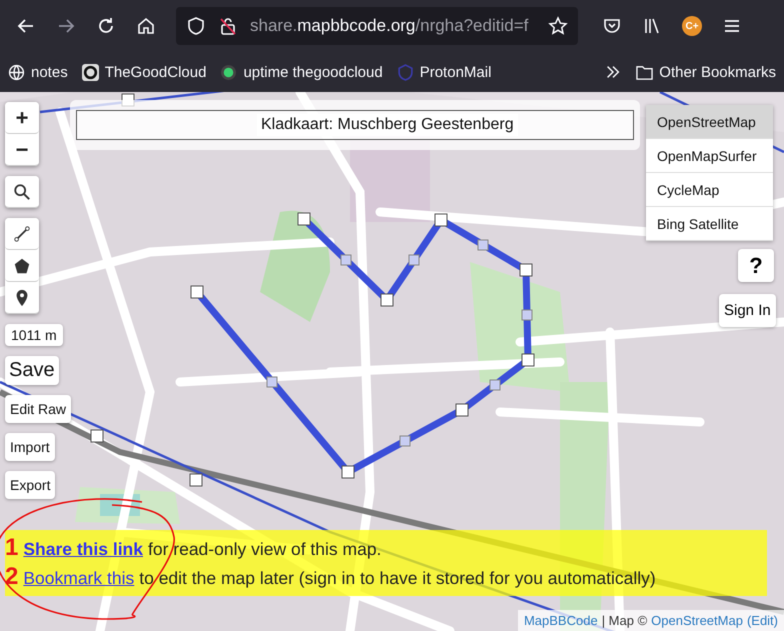 The height and width of the screenshot is (631, 784). I want to click on line-icon, so click(22, 233).